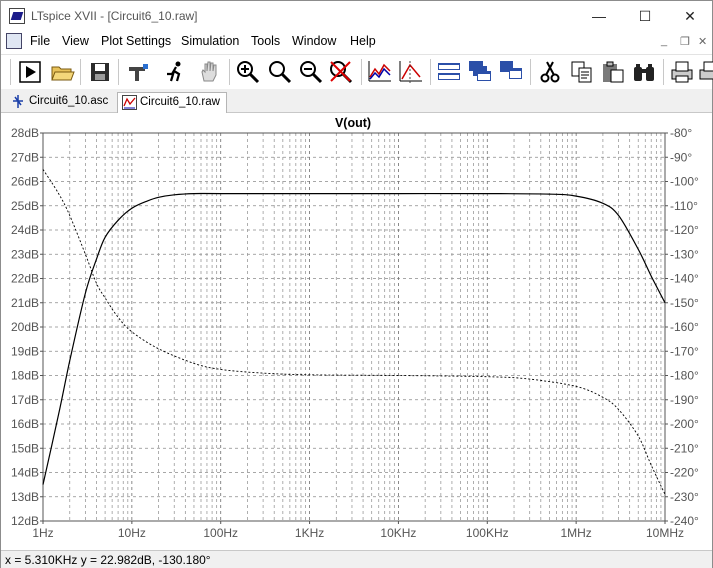  Describe the element at coordinates (356, 16) in the screenshot. I see `title-bar: LTspice XVII - [Circuit6_10.raw] — ☐ ✕` at that location.